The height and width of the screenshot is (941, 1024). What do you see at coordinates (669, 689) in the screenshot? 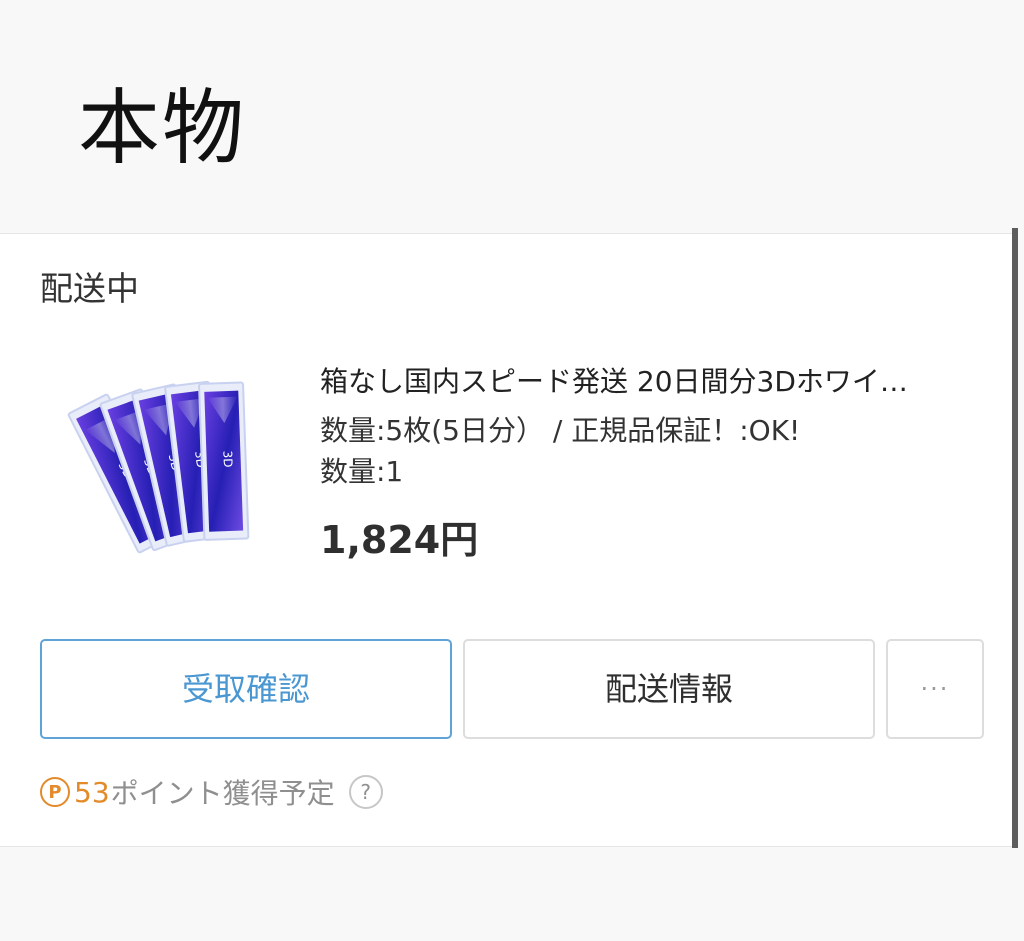
I see `shipping-info-button: 配送情報` at bounding box center [669, 689].